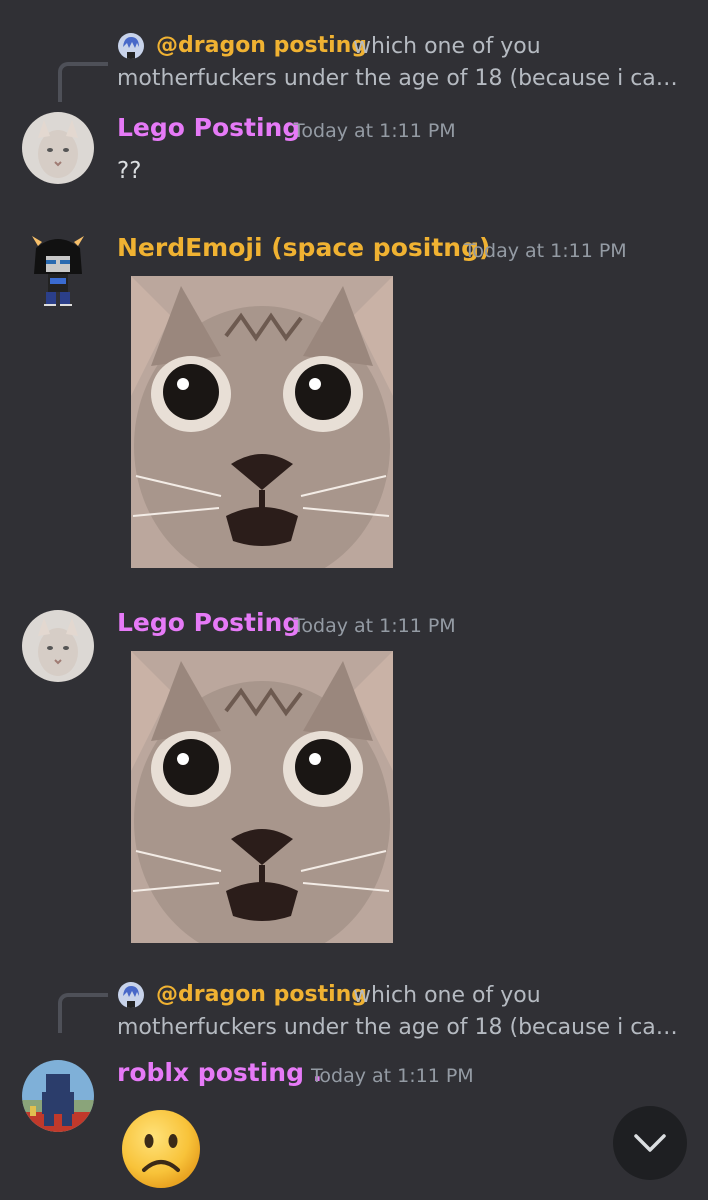  What do you see at coordinates (129, 171) in the screenshot?
I see `message-content: ??` at bounding box center [129, 171].